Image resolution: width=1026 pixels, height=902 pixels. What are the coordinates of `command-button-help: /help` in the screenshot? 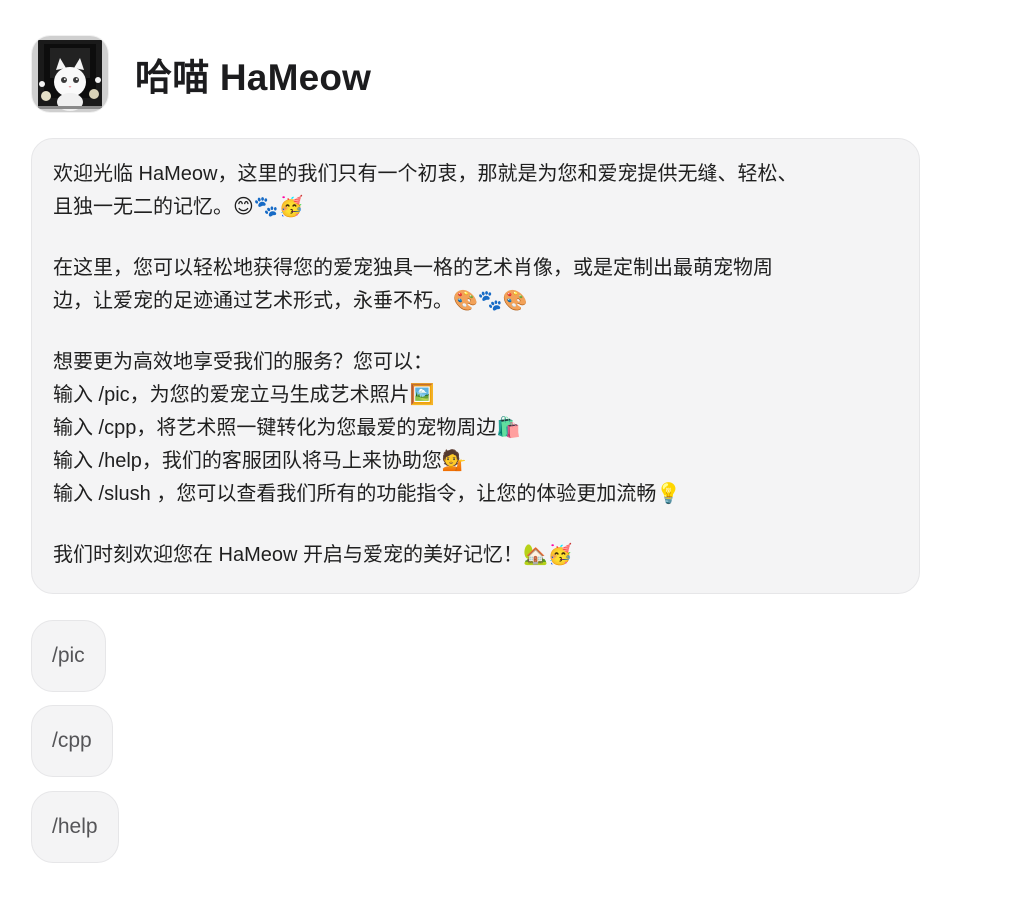 It's located at (75, 827).